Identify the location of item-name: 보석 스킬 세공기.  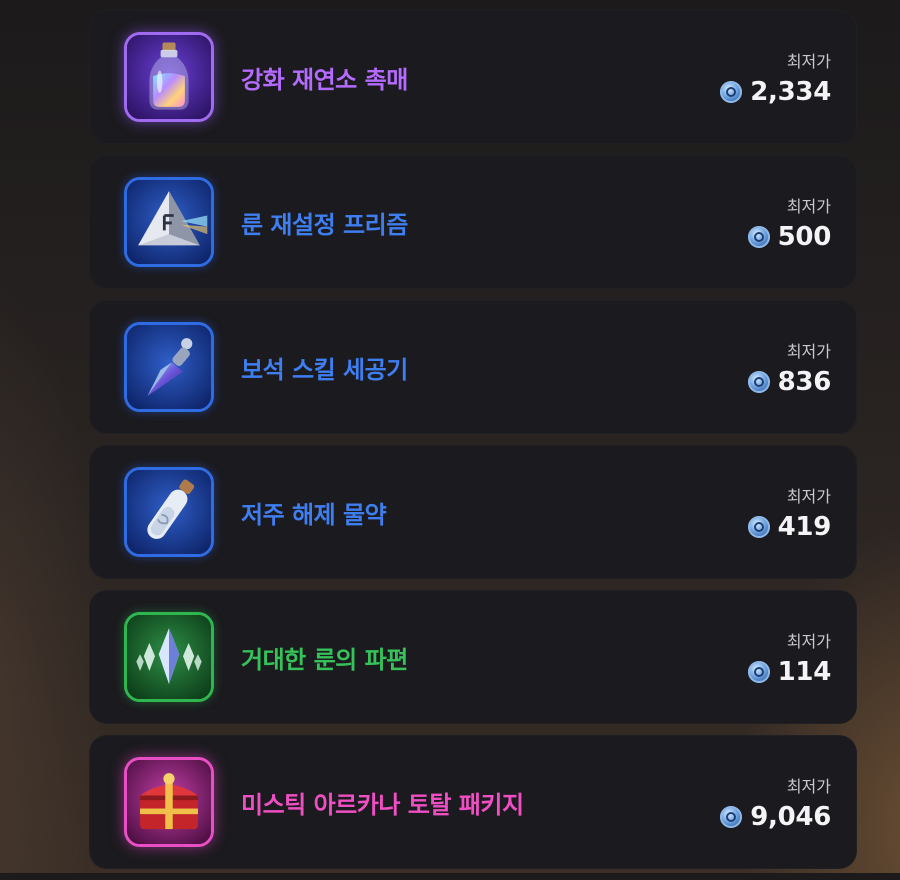
(324, 370).